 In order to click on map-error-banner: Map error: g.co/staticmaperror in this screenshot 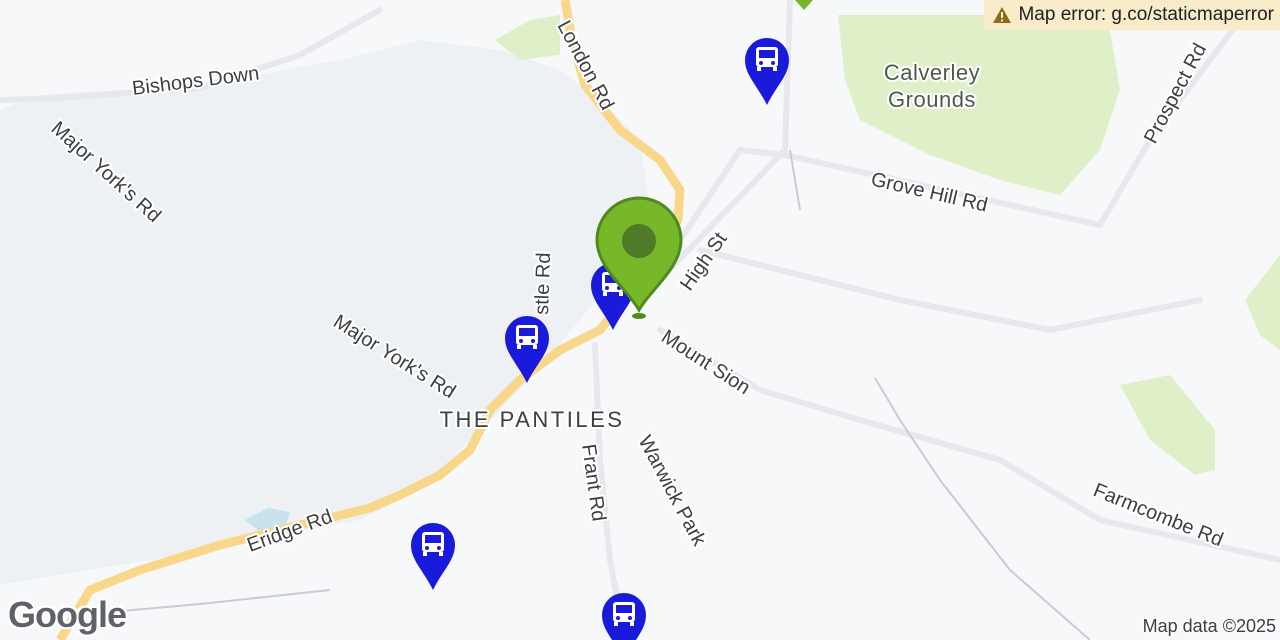, I will do `click(1132, 15)`.